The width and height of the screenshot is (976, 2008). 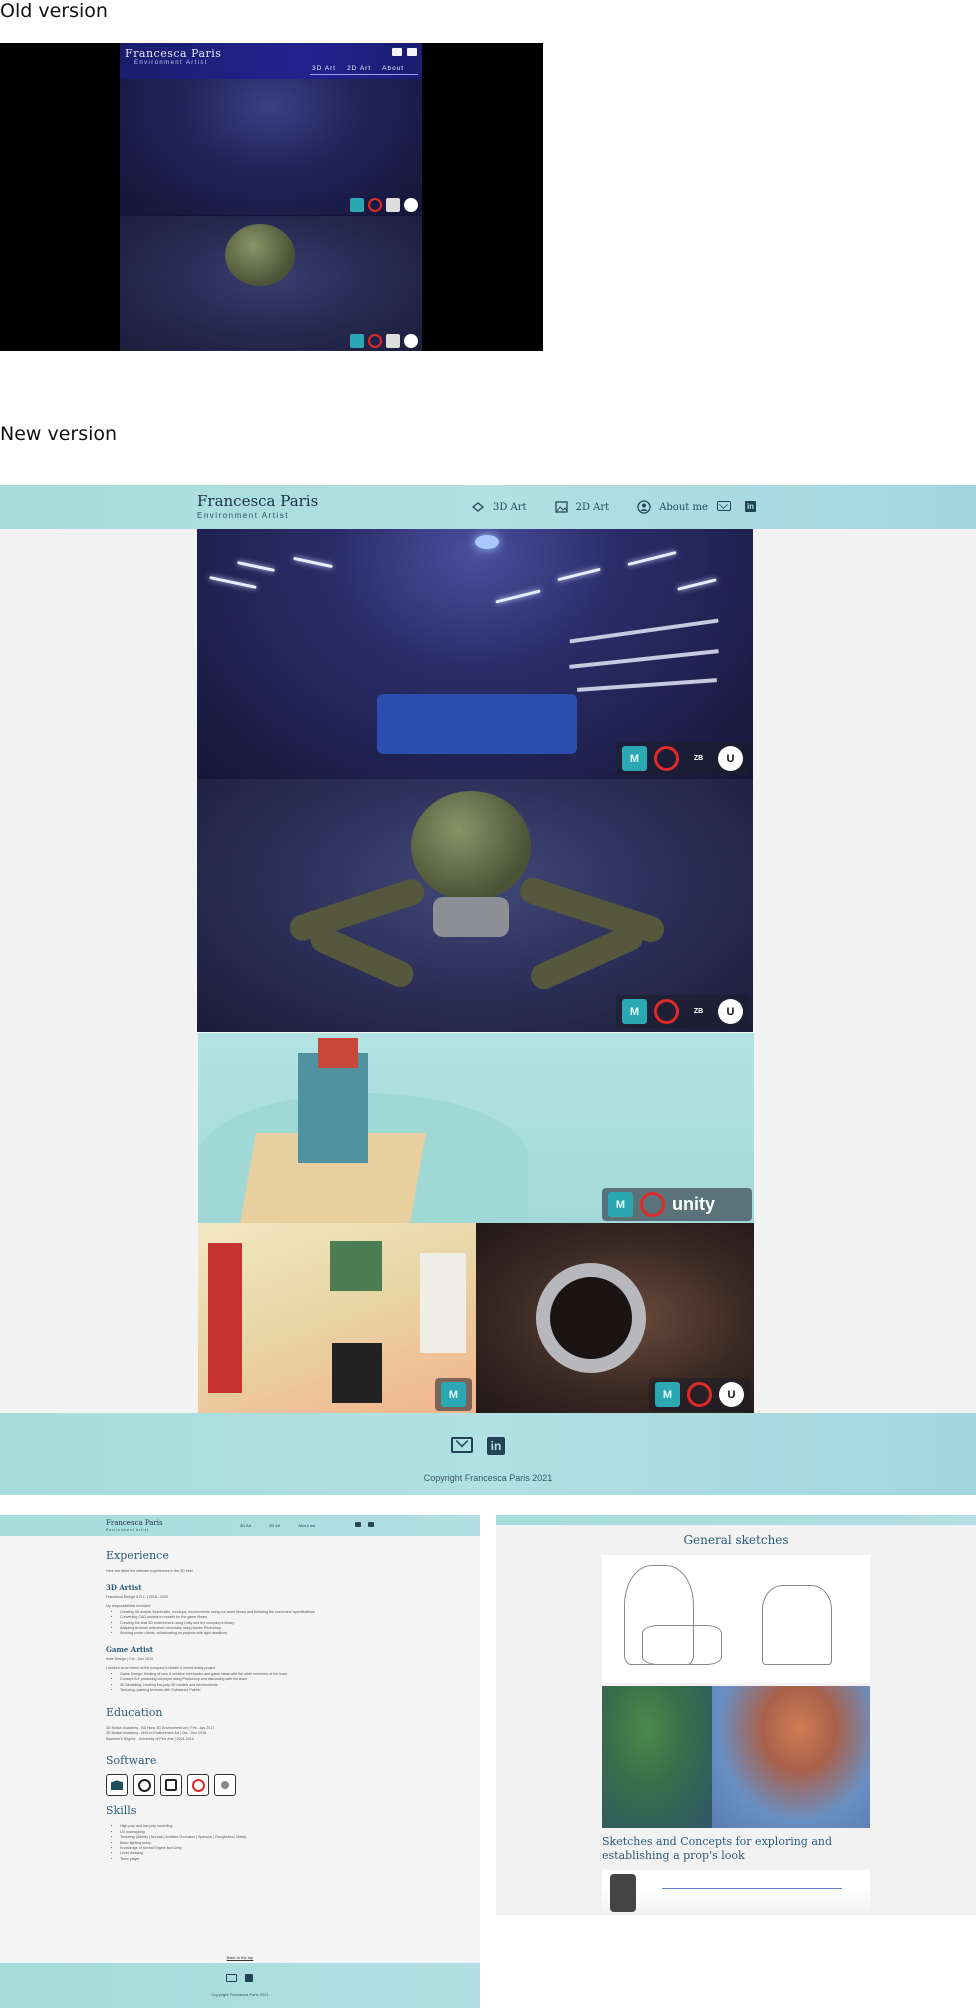 I want to click on prop-sketch-image, so click(x=736, y=1892).